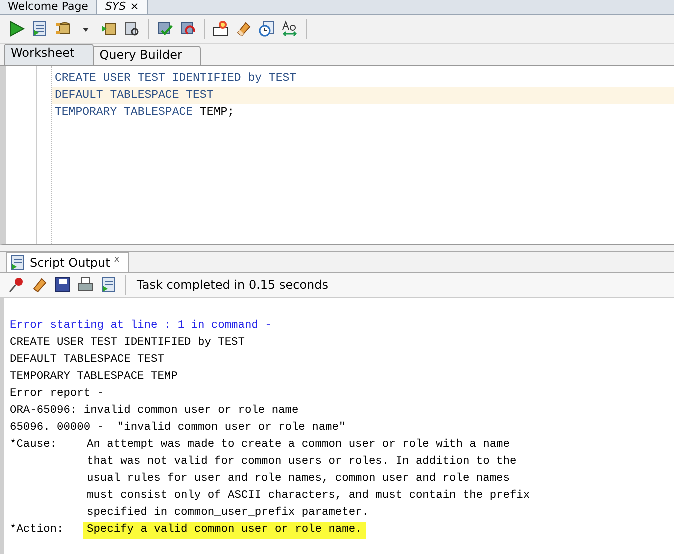 This screenshot has height=554, width=674. I want to click on output-line: that was not valid for common users or roles. In addition to the, so click(302, 462).